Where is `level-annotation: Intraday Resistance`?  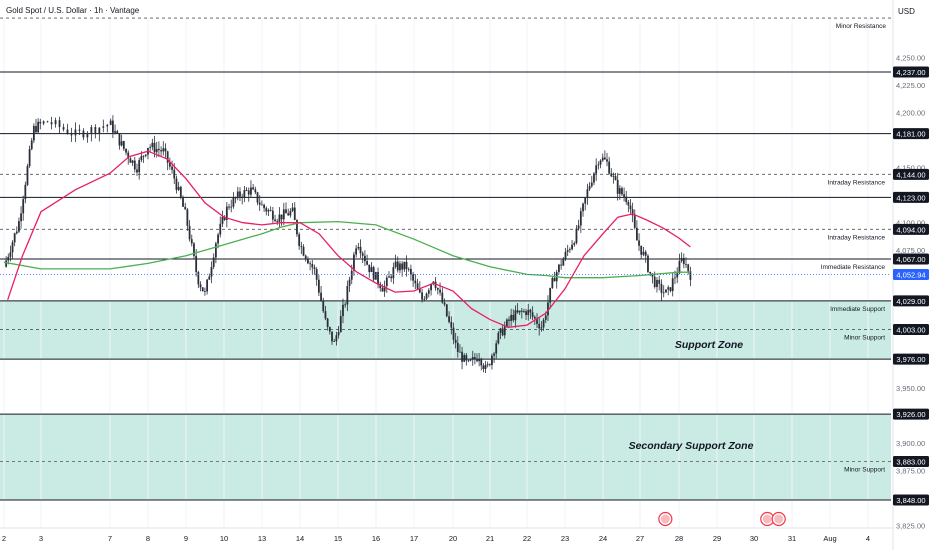 level-annotation: Intraday Resistance is located at coordinates (857, 182).